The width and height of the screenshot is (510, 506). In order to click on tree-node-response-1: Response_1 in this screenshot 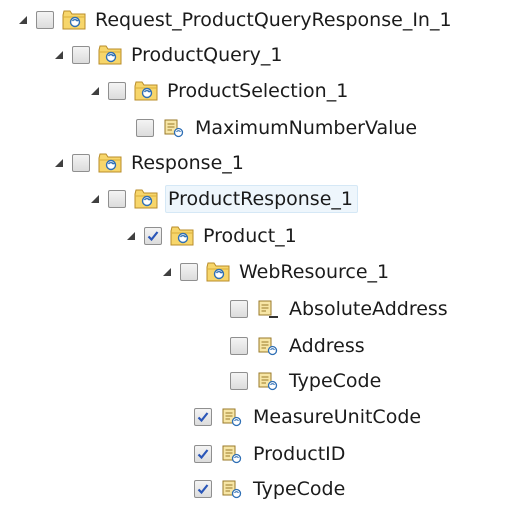, I will do `click(149, 163)`.